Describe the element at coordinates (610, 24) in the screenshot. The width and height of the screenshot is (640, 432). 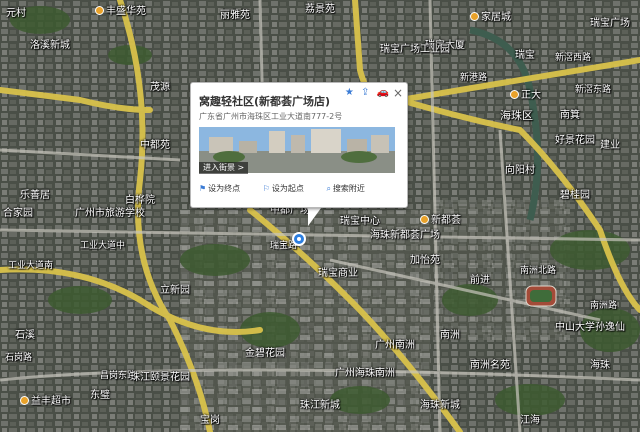
I see `map-label: 瑞宝广场` at that location.